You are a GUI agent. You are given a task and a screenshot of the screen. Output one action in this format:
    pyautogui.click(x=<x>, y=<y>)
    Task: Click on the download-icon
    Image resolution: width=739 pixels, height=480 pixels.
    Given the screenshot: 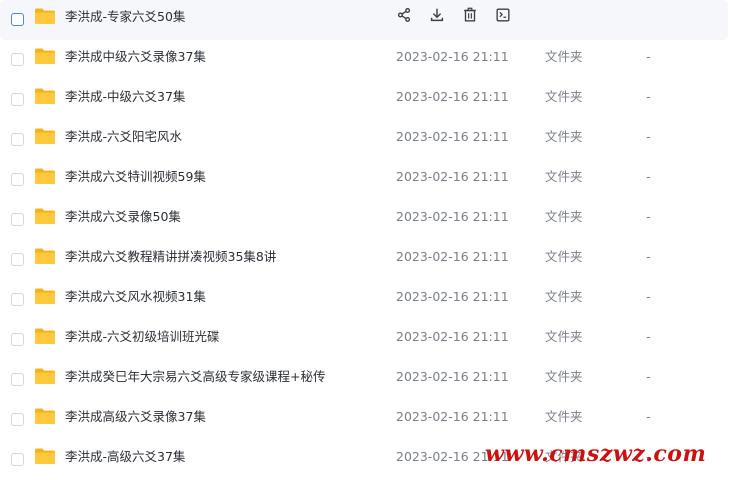 What is the action you would take?
    pyautogui.click(x=437, y=15)
    